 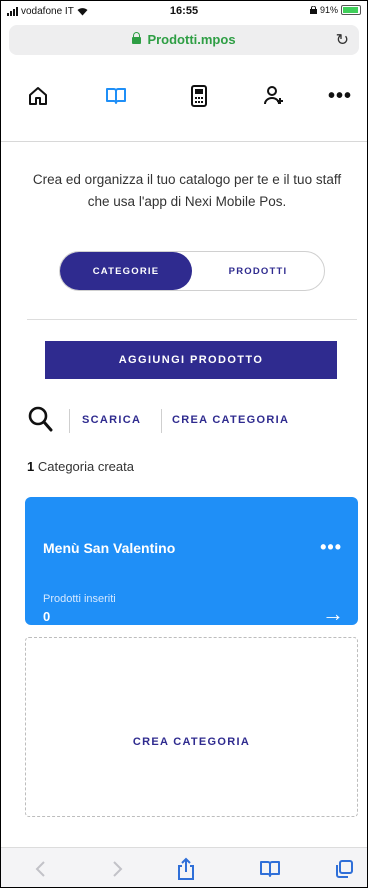 What do you see at coordinates (191, 360) in the screenshot?
I see `add-product-button: AGGIUNGI PRODOTTO` at bounding box center [191, 360].